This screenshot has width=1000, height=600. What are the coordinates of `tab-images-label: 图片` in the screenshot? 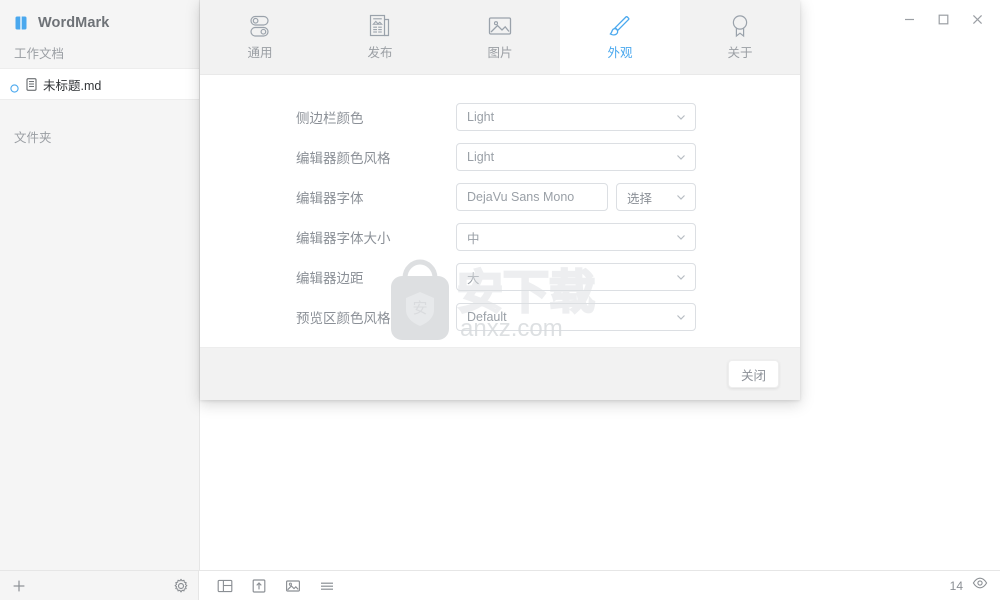 It's located at (500, 53).